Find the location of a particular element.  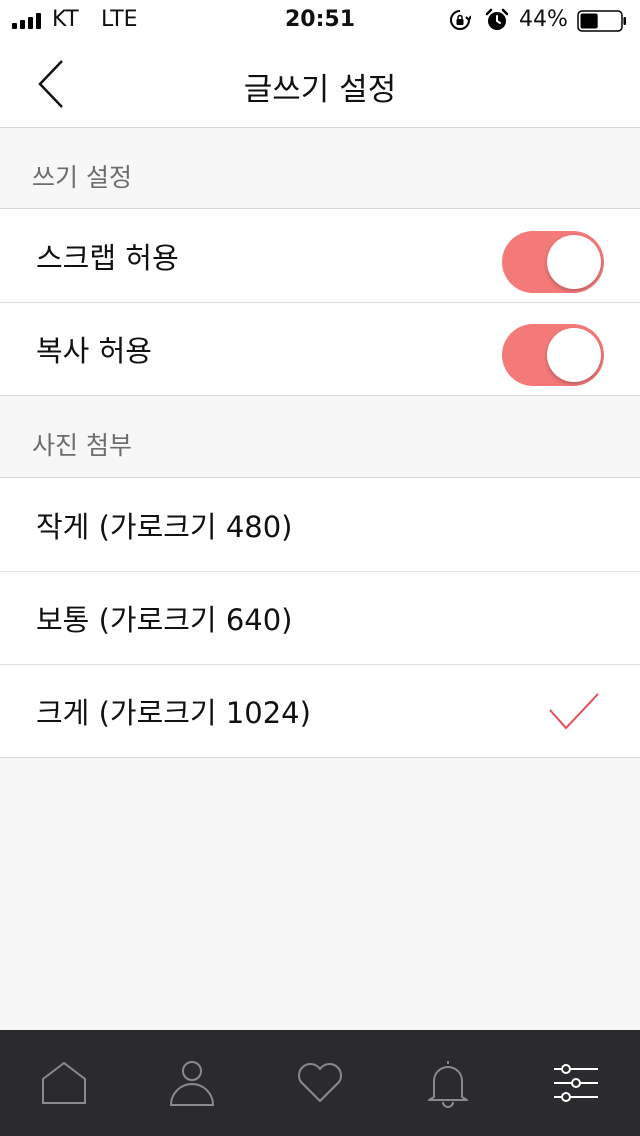

bell-icon is located at coordinates (448, 1084).